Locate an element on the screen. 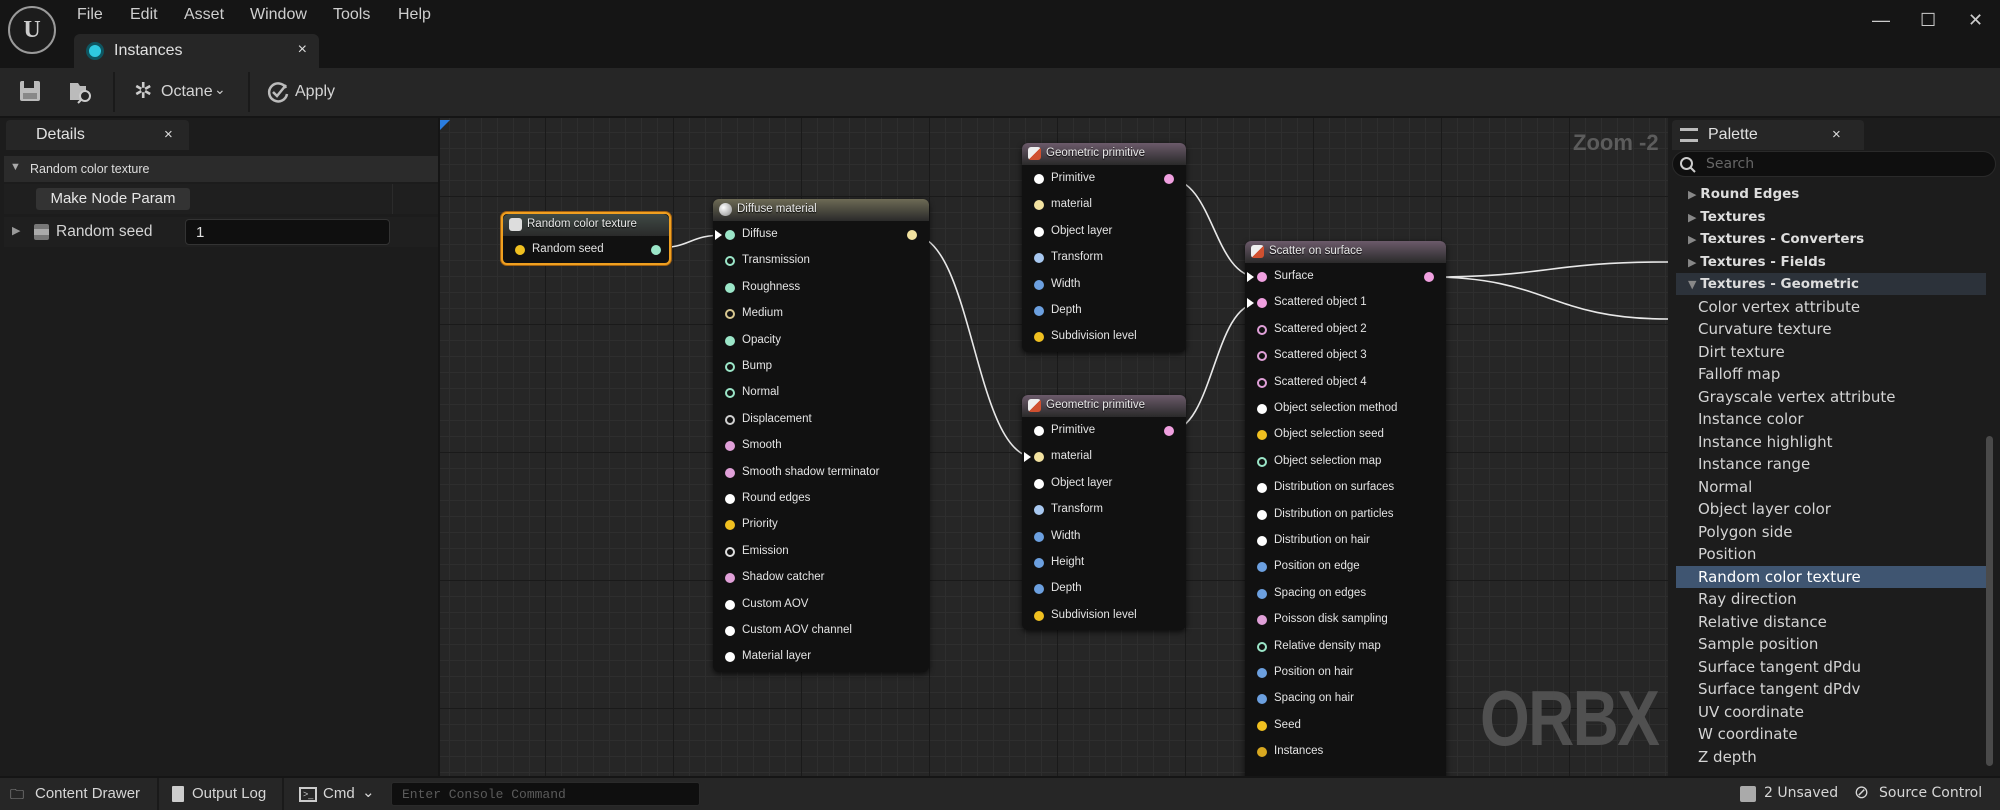 The image size is (2000, 810). node-header: Scatter on surface is located at coordinates (1345, 252).